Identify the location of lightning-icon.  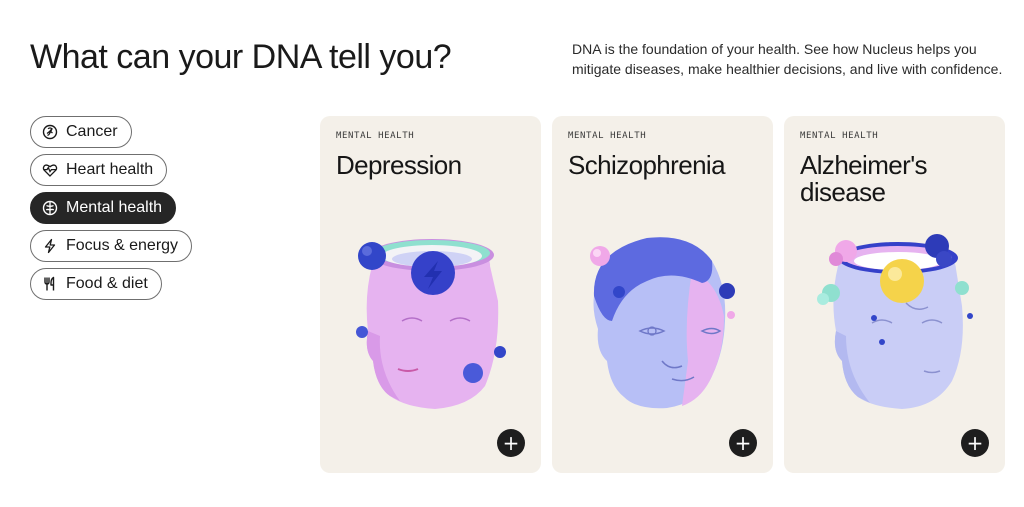
(50, 246).